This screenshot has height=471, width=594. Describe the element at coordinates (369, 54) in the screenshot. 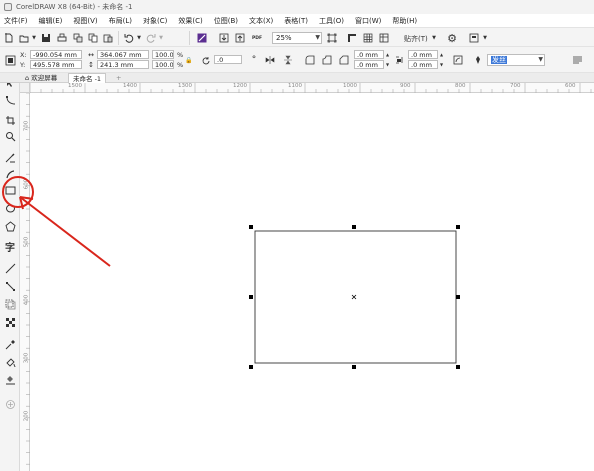

I see `corner-radius-top-left: .0 mm` at that location.